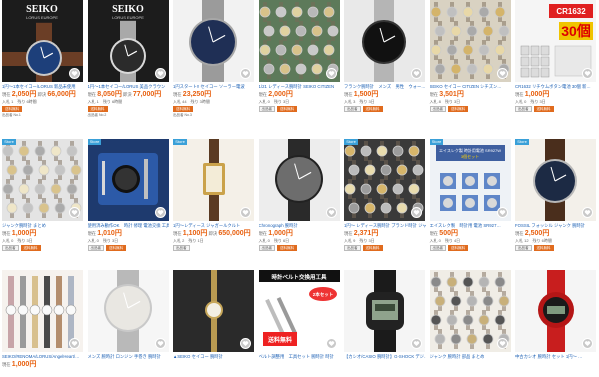 This screenshot has height=377, width=599. I want to click on listing-title: ジャンク 腕時計 部品 まとめ, so click(471, 357).